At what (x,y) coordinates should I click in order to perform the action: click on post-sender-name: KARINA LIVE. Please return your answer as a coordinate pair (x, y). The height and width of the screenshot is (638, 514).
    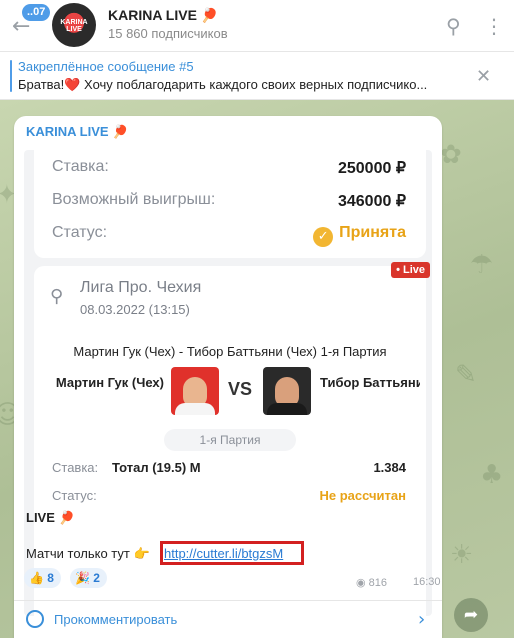
    Looking at the image, I should click on (67, 131).